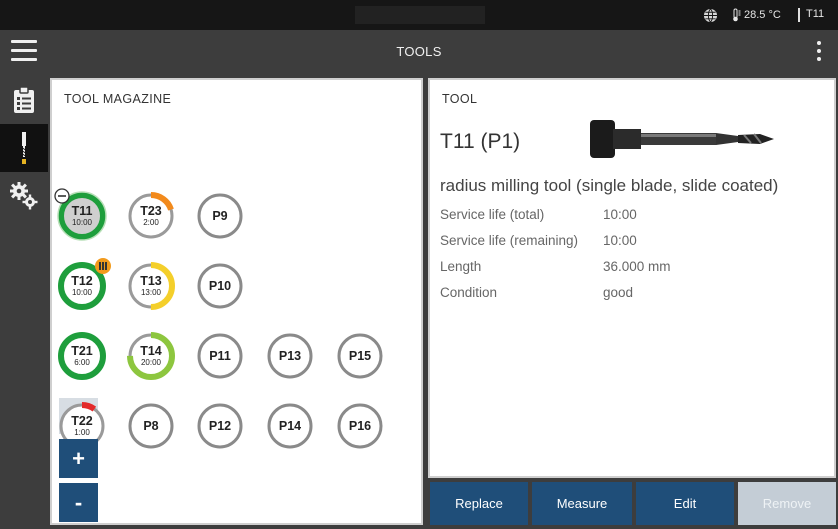 The height and width of the screenshot is (529, 838). I want to click on pocket-label: P12, so click(220, 426).